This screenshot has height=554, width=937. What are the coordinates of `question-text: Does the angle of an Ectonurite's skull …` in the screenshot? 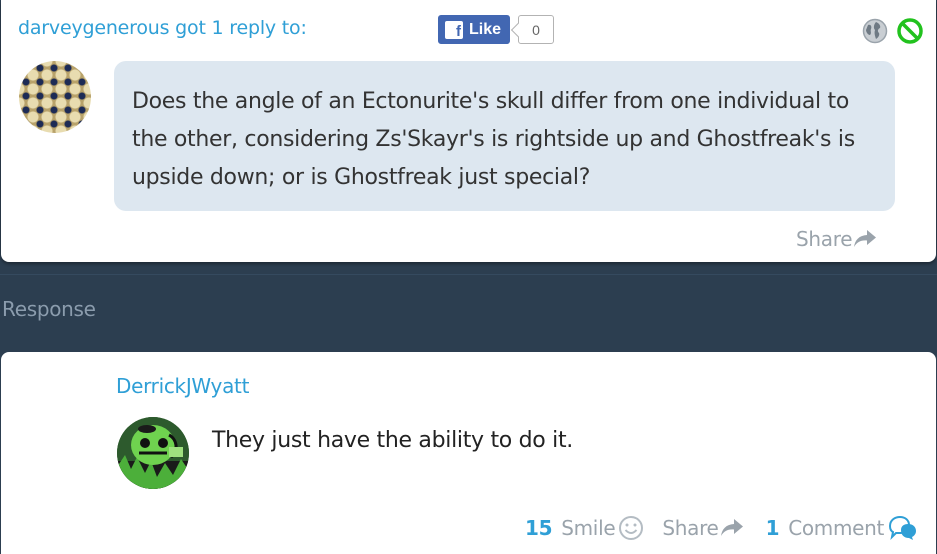 It's located at (493, 139).